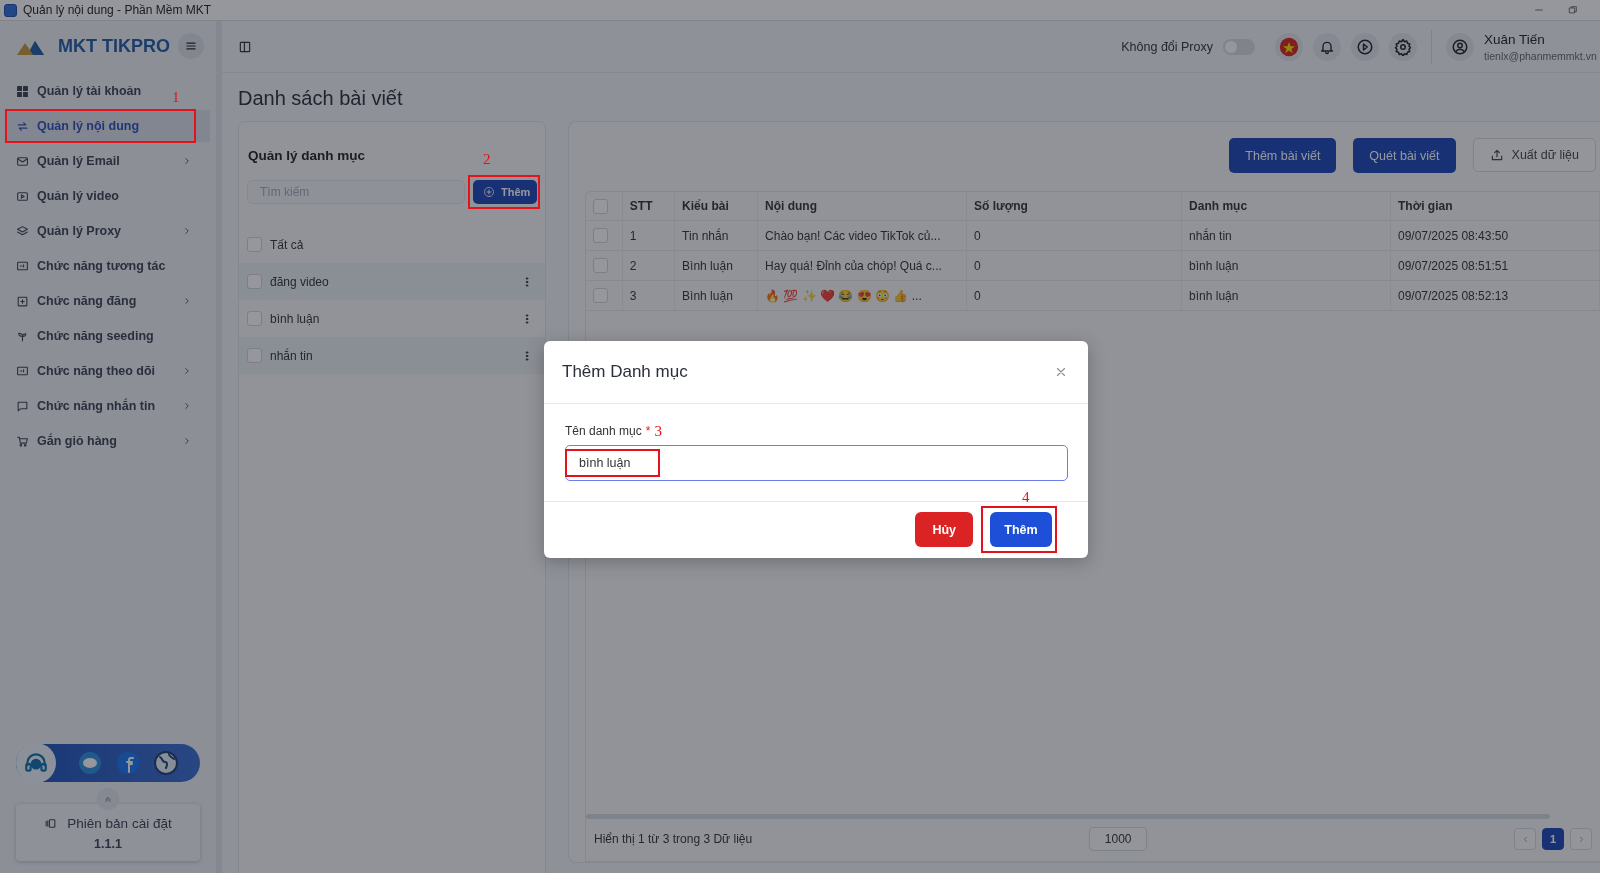 The height and width of the screenshot is (873, 1600). What do you see at coordinates (1403, 46) in the screenshot?
I see `settings-button` at bounding box center [1403, 46].